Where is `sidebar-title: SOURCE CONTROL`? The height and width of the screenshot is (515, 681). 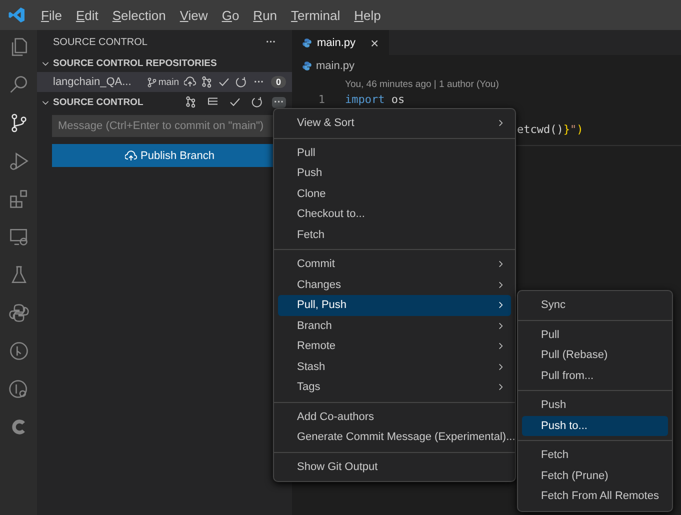
sidebar-title: SOURCE CONTROL is located at coordinates (100, 42).